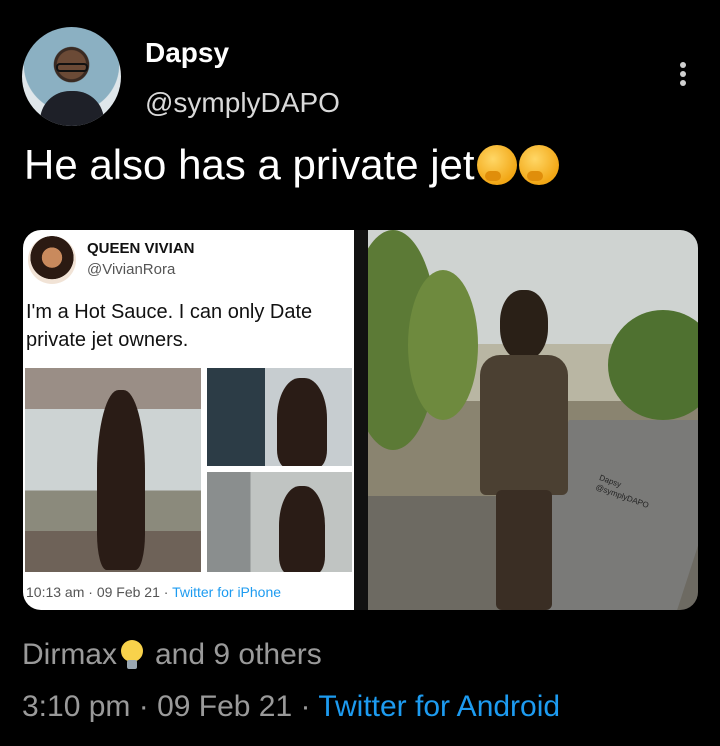 This screenshot has width=720, height=746. What do you see at coordinates (187, 53) in the screenshot?
I see `author-display-name: Dapsy` at bounding box center [187, 53].